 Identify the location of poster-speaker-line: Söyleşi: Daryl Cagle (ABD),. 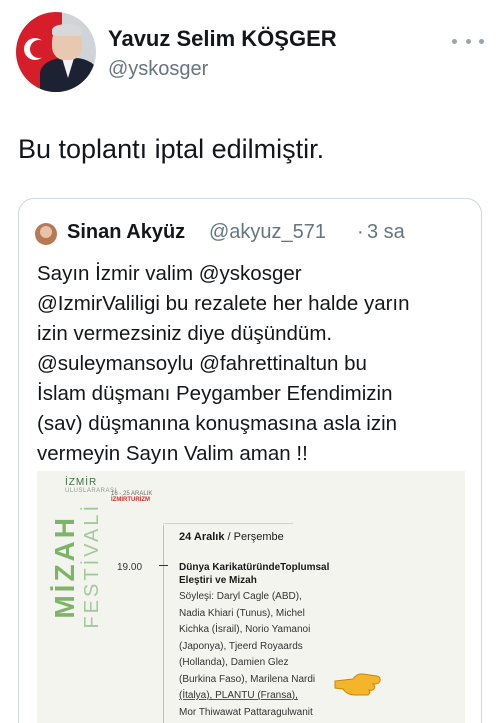
(240, 596).